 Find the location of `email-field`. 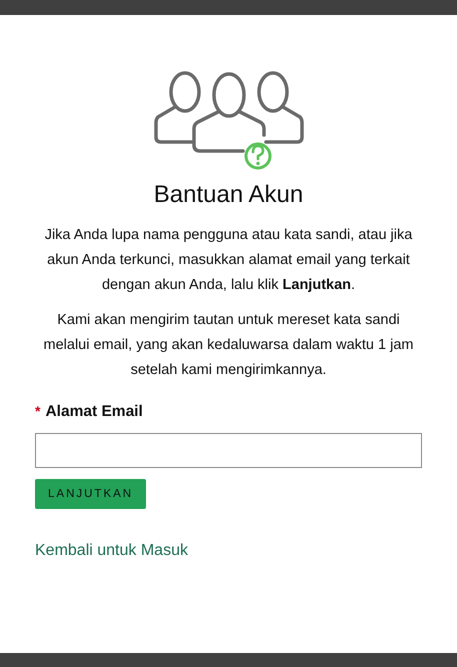

email-field is located at coordinates (228, 450).